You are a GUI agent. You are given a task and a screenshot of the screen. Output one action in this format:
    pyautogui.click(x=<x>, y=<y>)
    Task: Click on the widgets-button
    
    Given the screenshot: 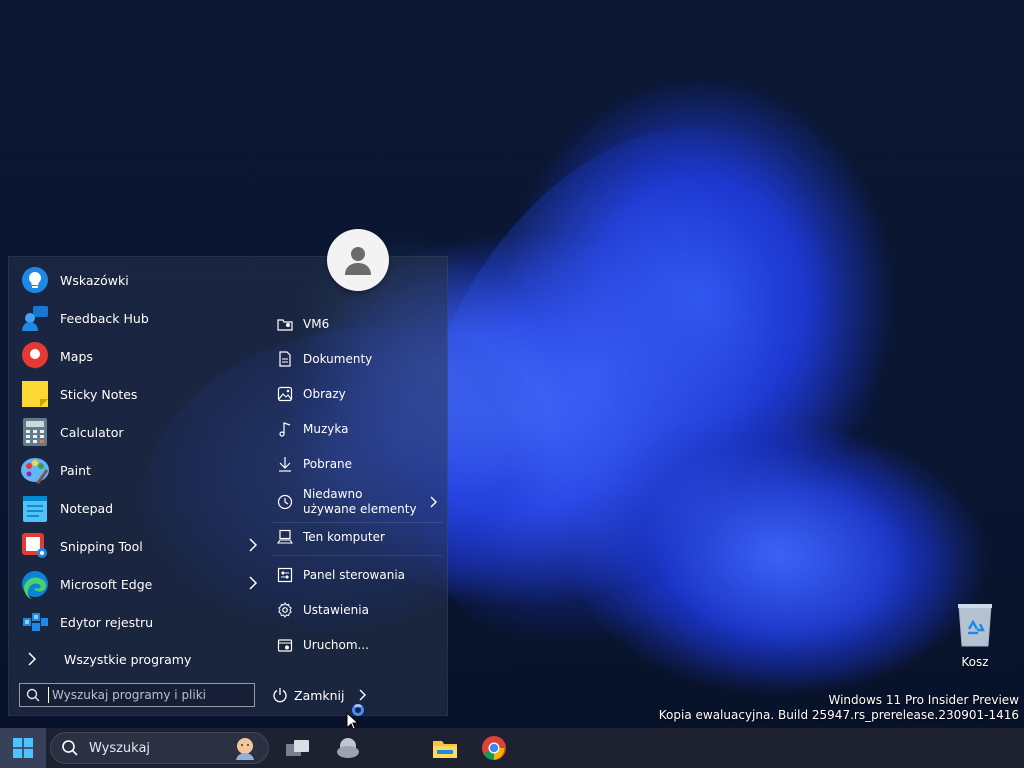 What is the action you would take?
    pyautogui.click(x=348, y=748)
    